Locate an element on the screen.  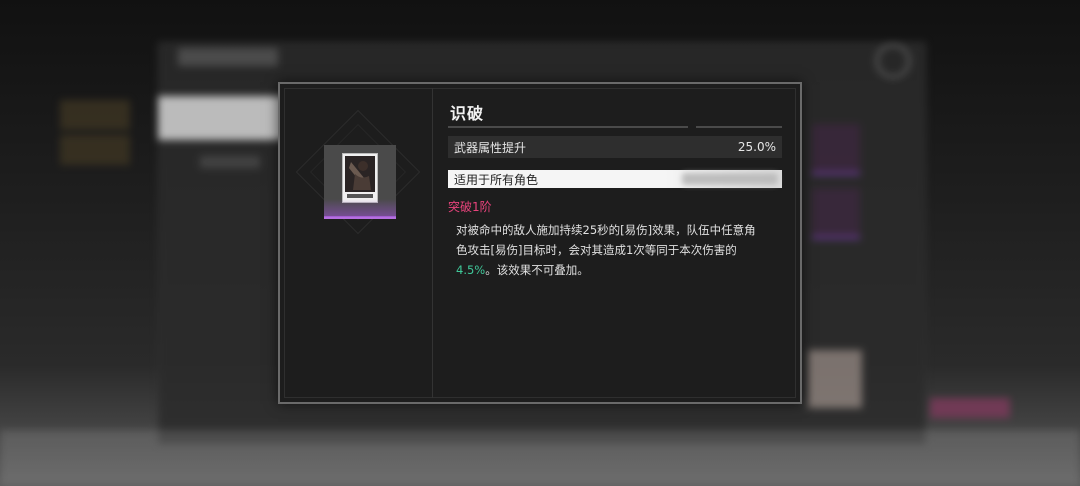
weapon-preview-pane is located at coordinates (358, 243).